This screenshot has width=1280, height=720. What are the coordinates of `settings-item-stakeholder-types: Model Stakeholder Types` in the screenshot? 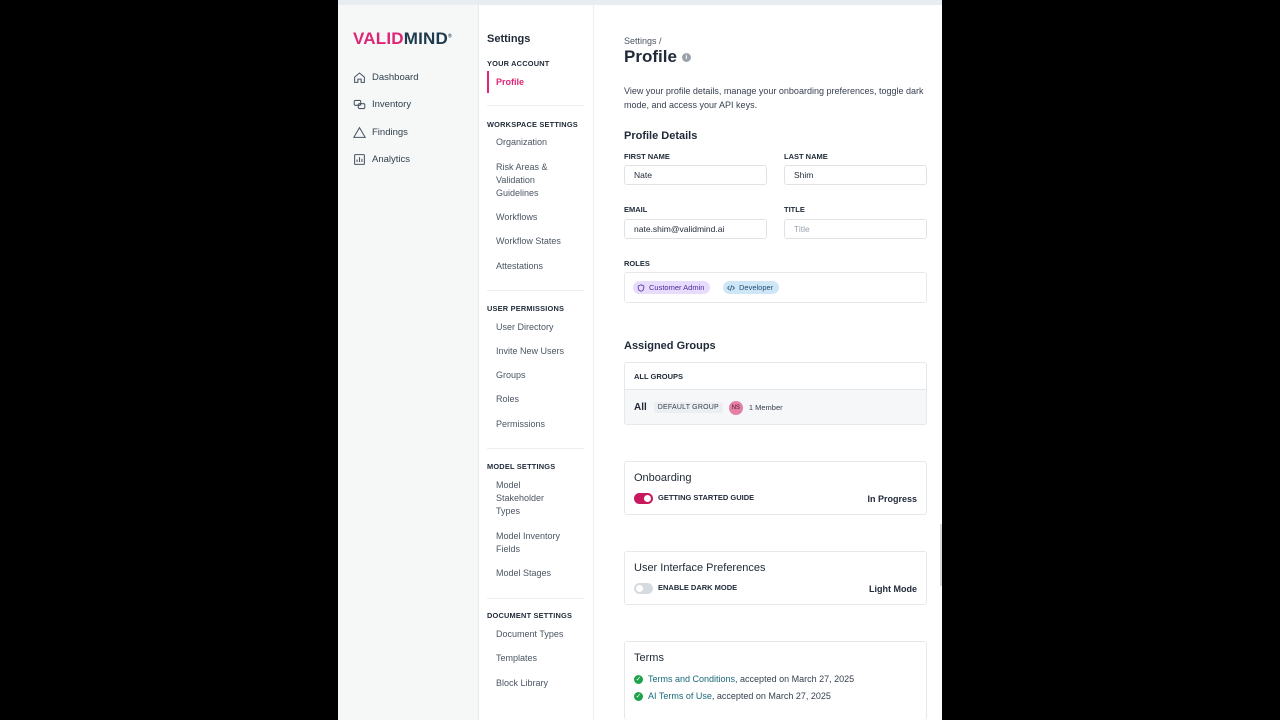 It's located at (527, 498).